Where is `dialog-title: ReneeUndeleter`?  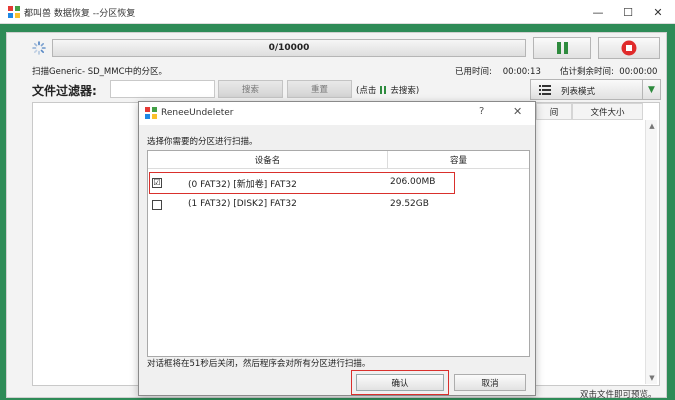
dialog-title: ReneeUndeleter is located at coordinates (197, 113).